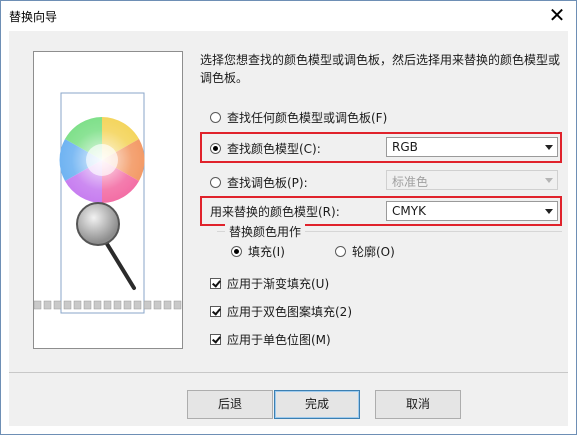  Describe the element at coordinates (236, 251) in the screenshot. I see `fill-radio` at that location.